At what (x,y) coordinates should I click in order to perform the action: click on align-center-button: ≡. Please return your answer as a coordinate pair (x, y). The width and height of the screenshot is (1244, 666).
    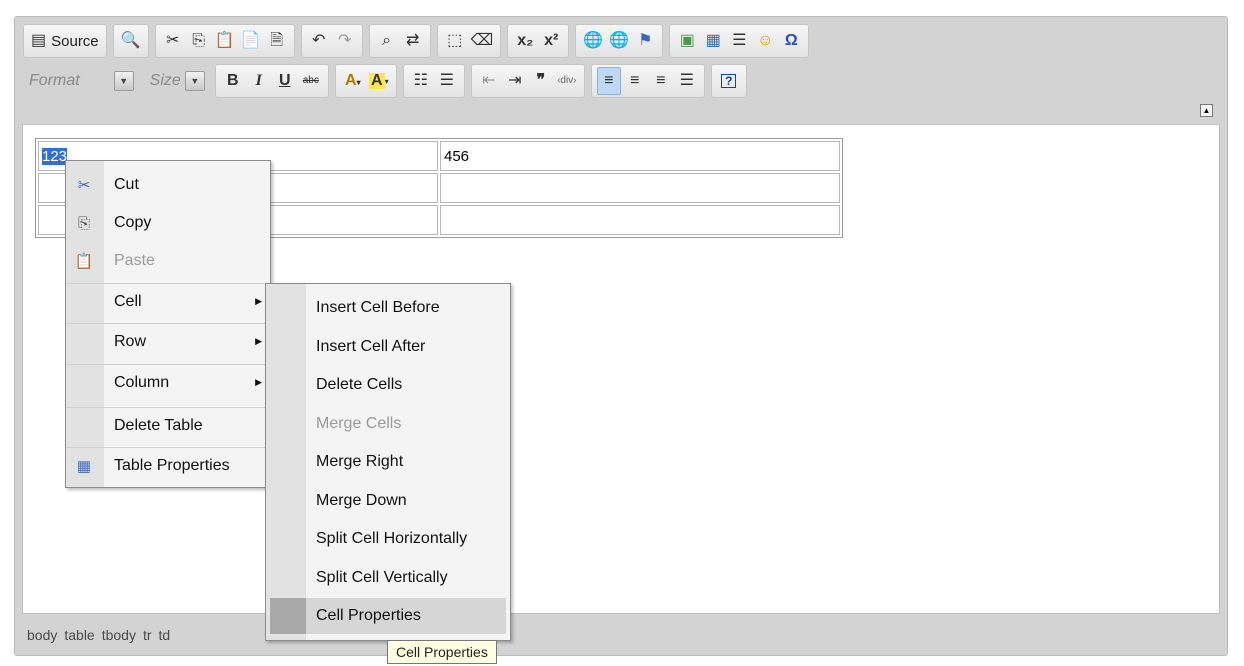
    Looking at the image, I should click on (635, 81).